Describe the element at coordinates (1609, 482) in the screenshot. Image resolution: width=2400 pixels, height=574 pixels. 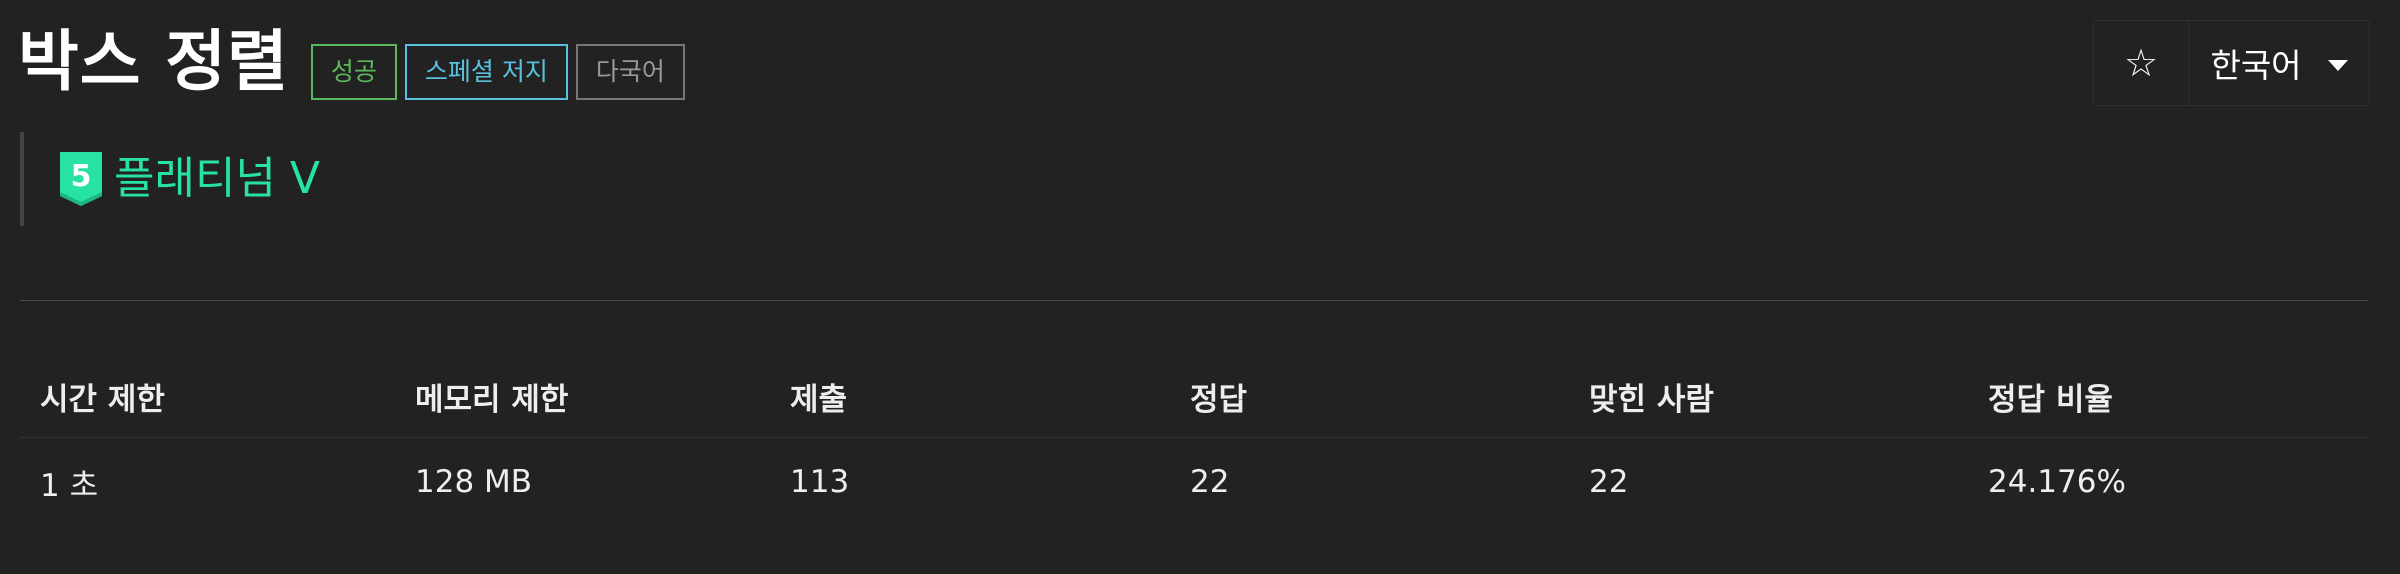
I see `value-solved-users: 22` at that location.